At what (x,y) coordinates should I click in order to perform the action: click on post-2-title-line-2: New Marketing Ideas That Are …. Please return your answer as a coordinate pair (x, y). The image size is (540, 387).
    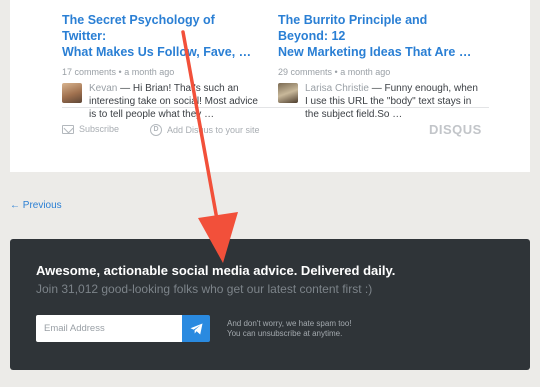
    Looking at the image, I should click on (375, 52).